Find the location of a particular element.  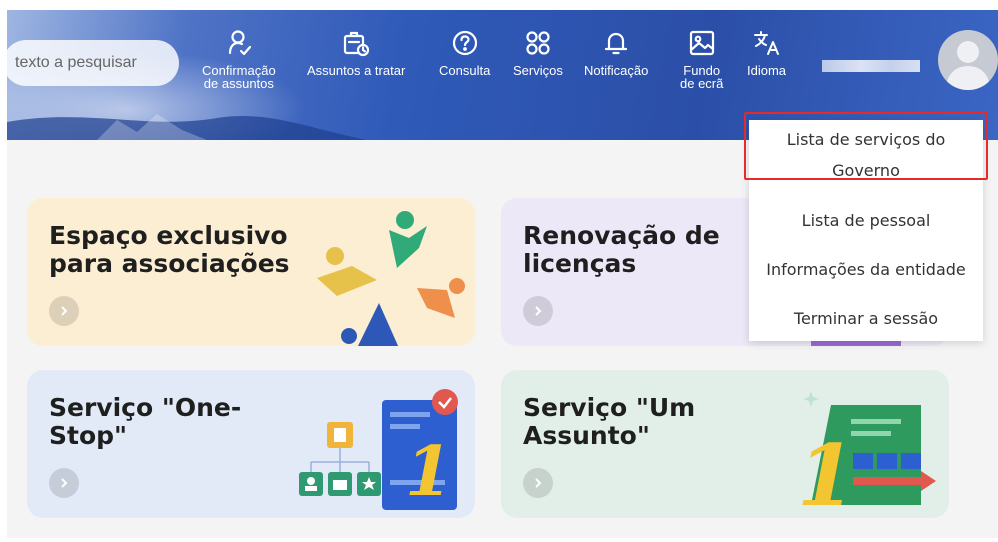

avatar is located at coordinates (968, 60).